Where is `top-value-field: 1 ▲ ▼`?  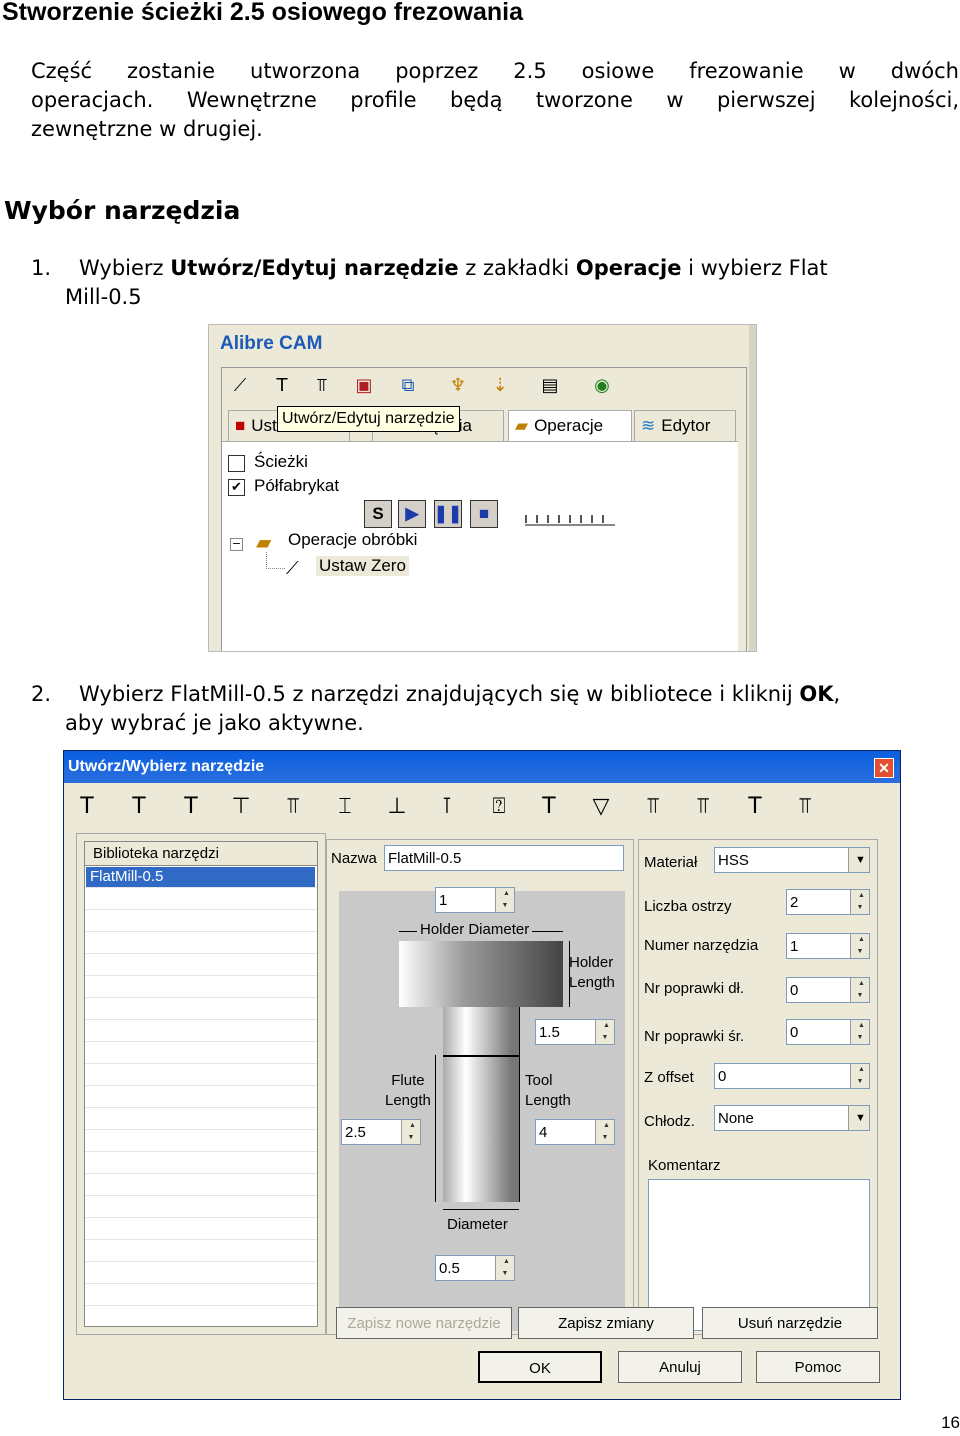
top-value-field: 1 ▲ ▼ is located at coordinates (475, 900).